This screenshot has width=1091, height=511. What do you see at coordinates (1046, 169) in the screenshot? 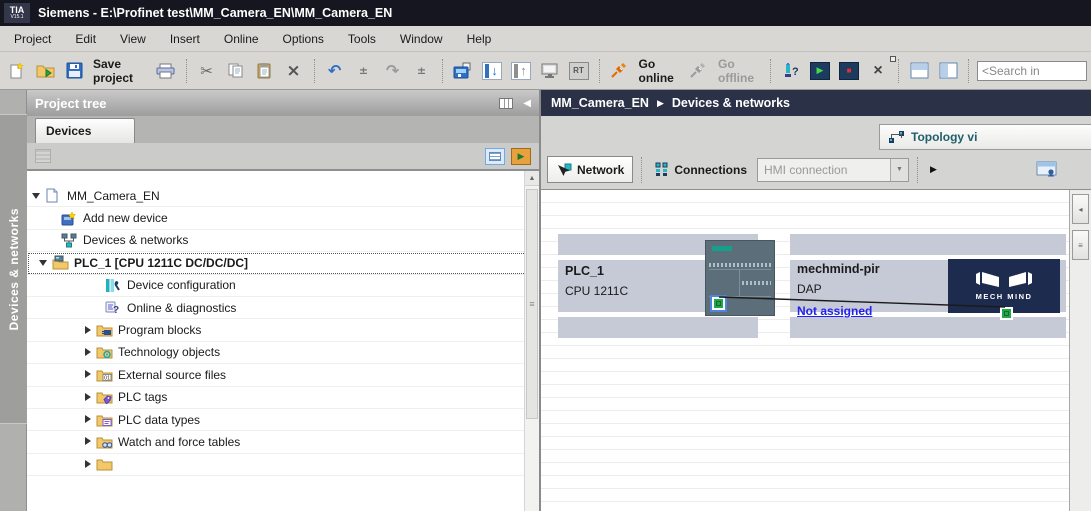
I see `show-page-panel-icon` at bounding box center [1046, 169].